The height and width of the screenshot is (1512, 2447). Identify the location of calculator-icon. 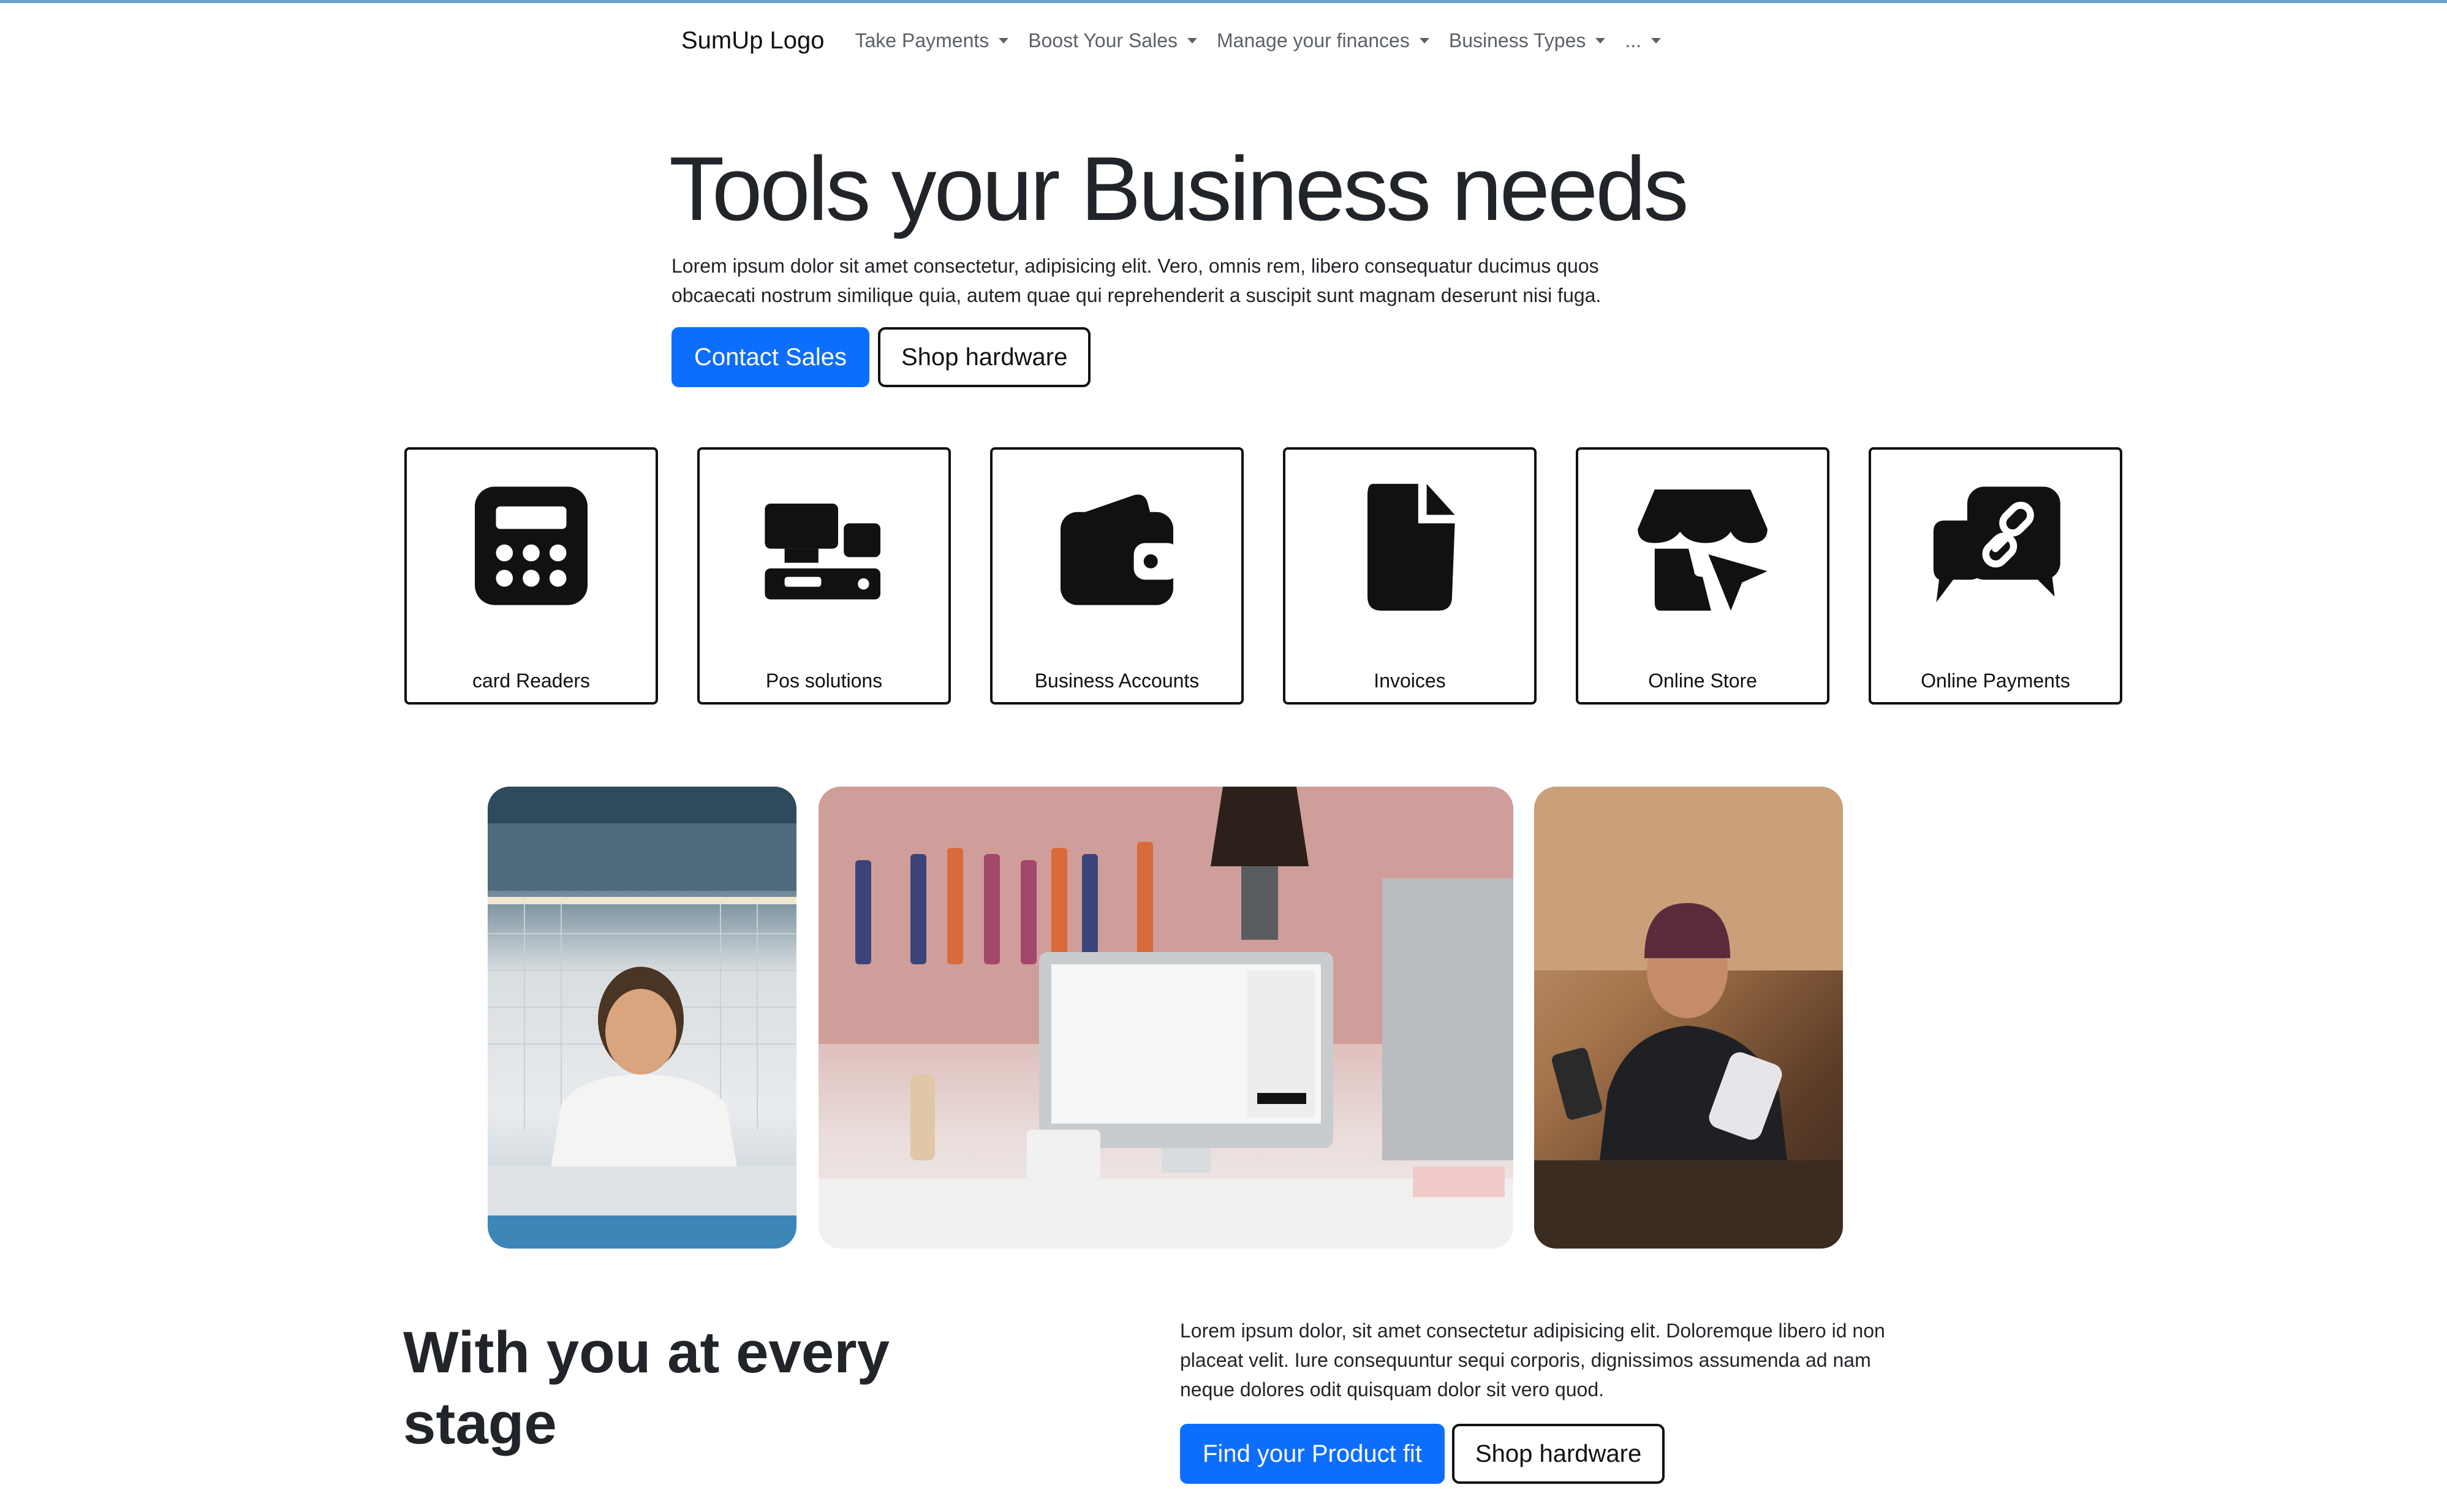
(531, 545).